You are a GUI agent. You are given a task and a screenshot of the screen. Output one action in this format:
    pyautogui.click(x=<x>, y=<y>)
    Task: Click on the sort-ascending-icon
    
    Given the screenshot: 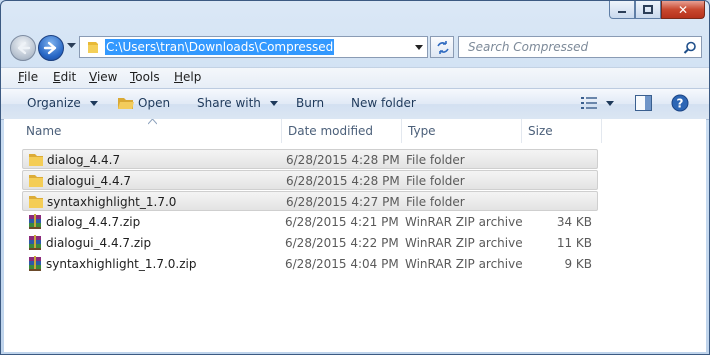 What is the action you would take?
    pyautogui.click(x=152, y=122)
    